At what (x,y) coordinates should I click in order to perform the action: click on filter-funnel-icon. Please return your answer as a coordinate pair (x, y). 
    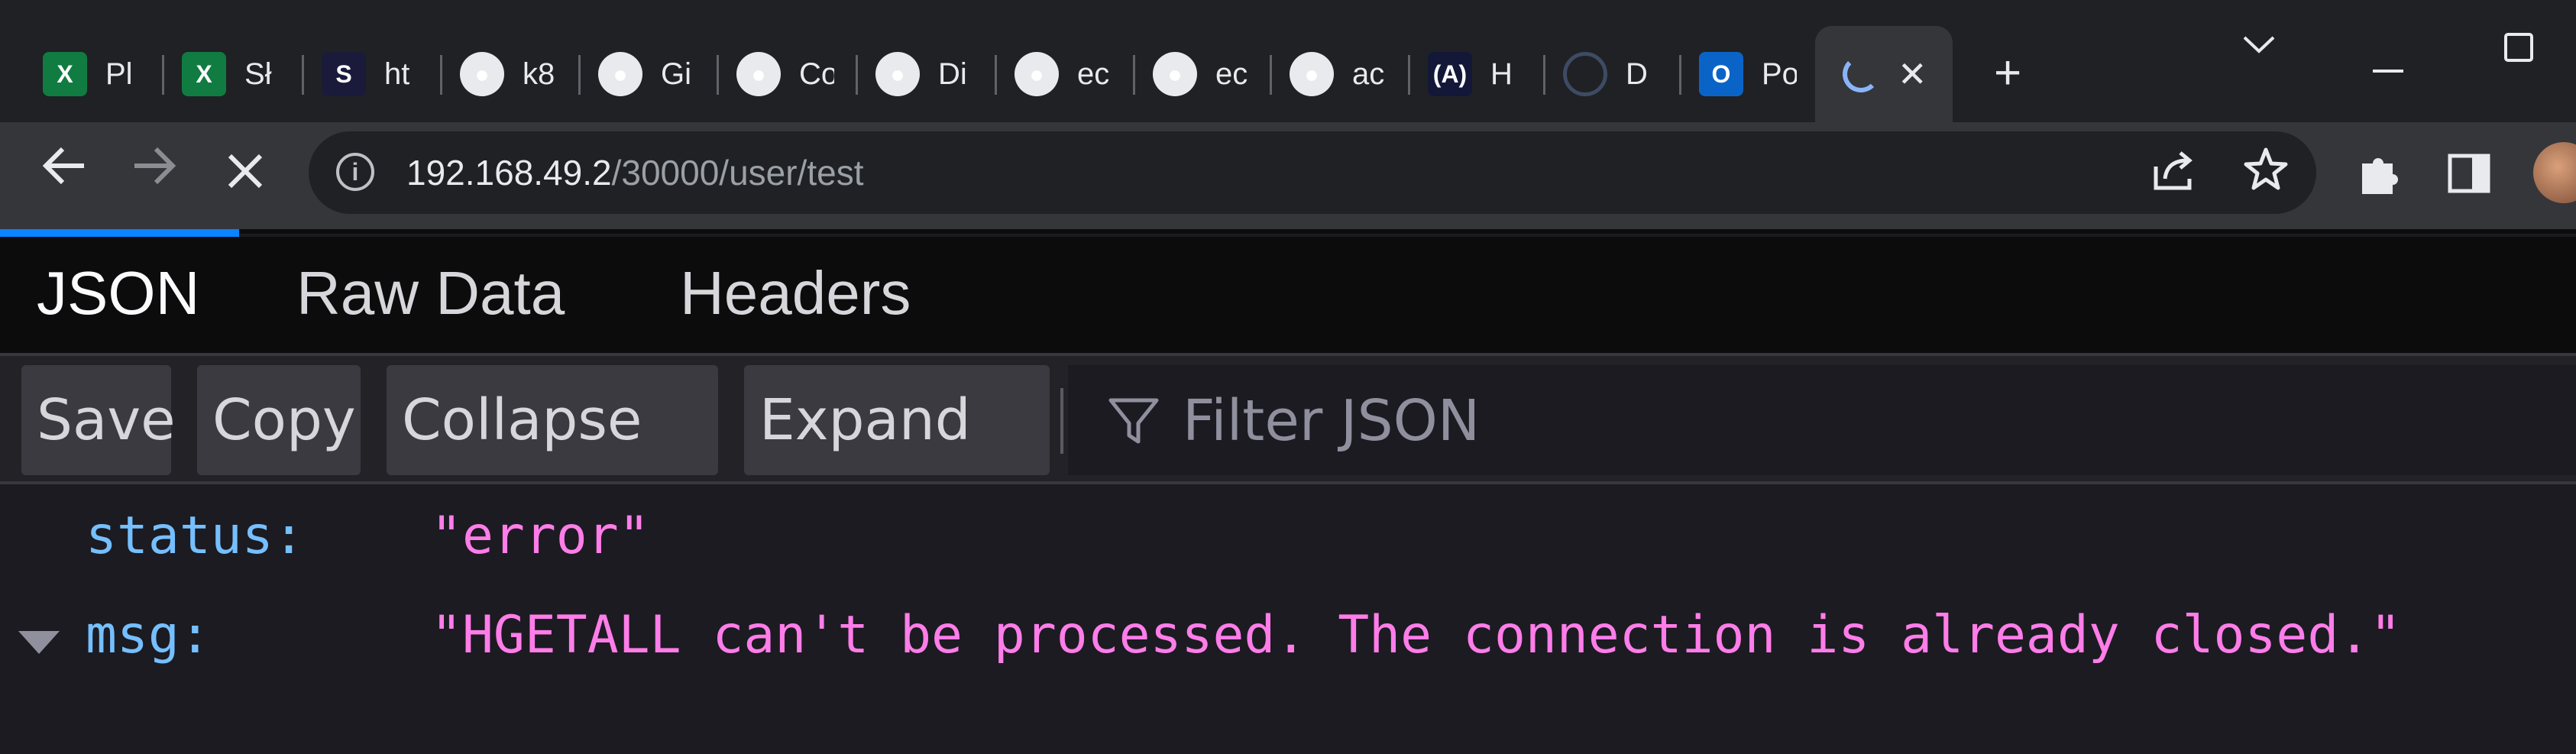
    Looking at the image, I should click on (1133, 423).